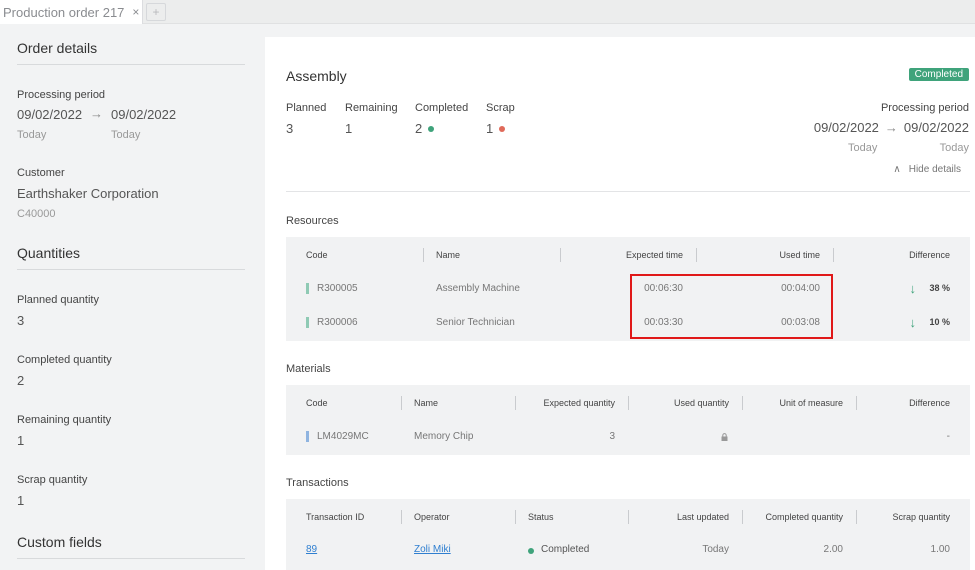 Image resolution: width=975 pixels, height=570 pixels. Describe the element at coordinates (500, 108) in the screenshot. I see `scrap-label: Scrap` at that location.